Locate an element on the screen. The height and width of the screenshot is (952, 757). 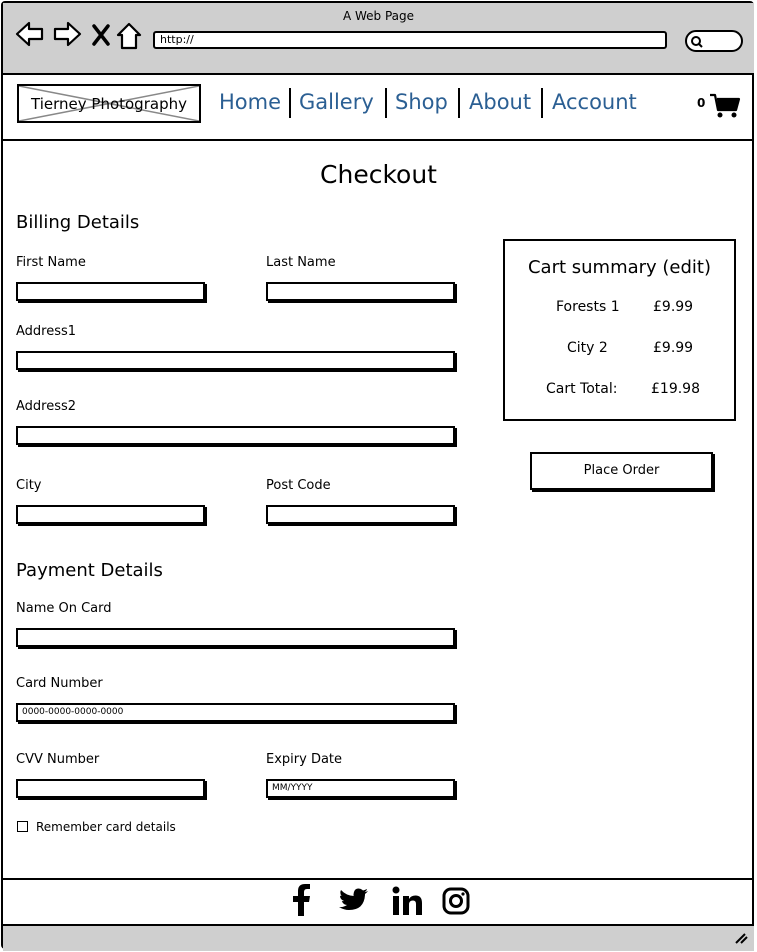
site-logo: Tierney Photography is located at coordinates (109, 103).